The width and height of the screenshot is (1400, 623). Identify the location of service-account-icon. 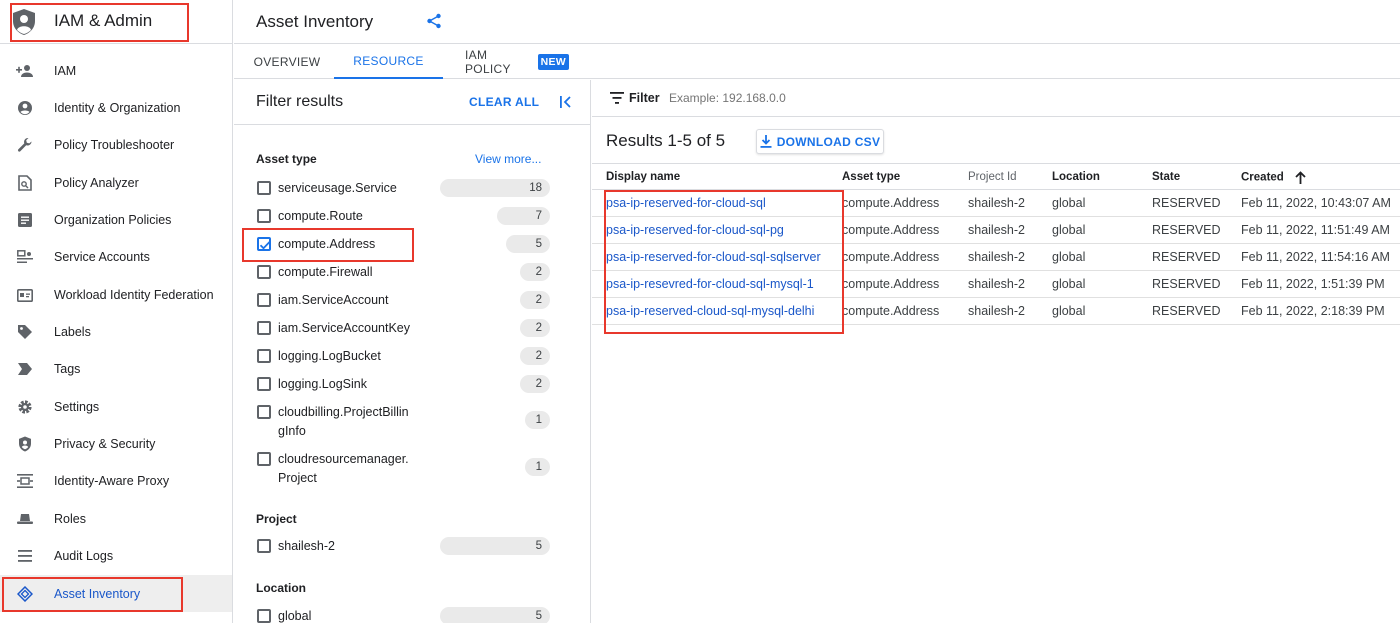
(25, 257).